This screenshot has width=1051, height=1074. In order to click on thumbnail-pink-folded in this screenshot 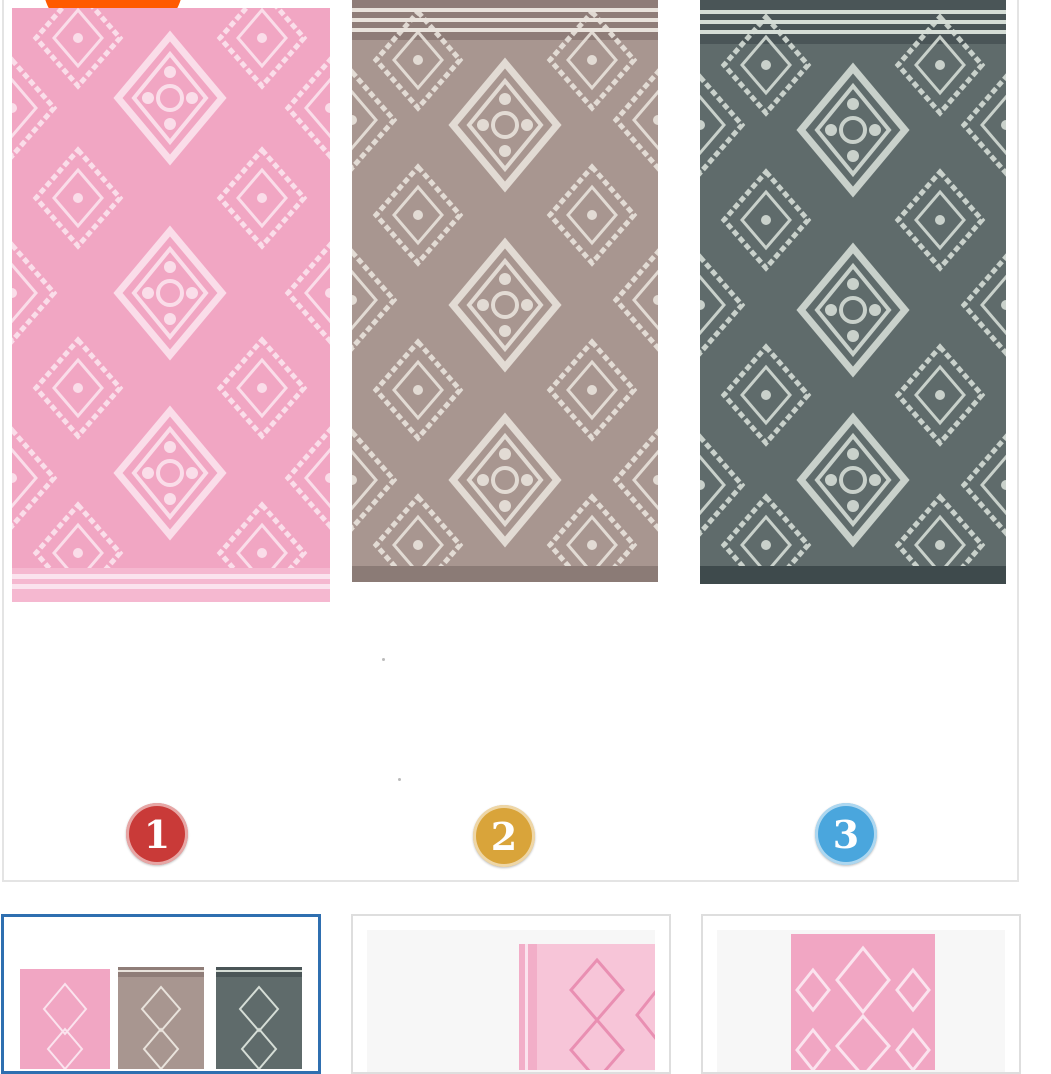, I will do `click(511, 994)`.